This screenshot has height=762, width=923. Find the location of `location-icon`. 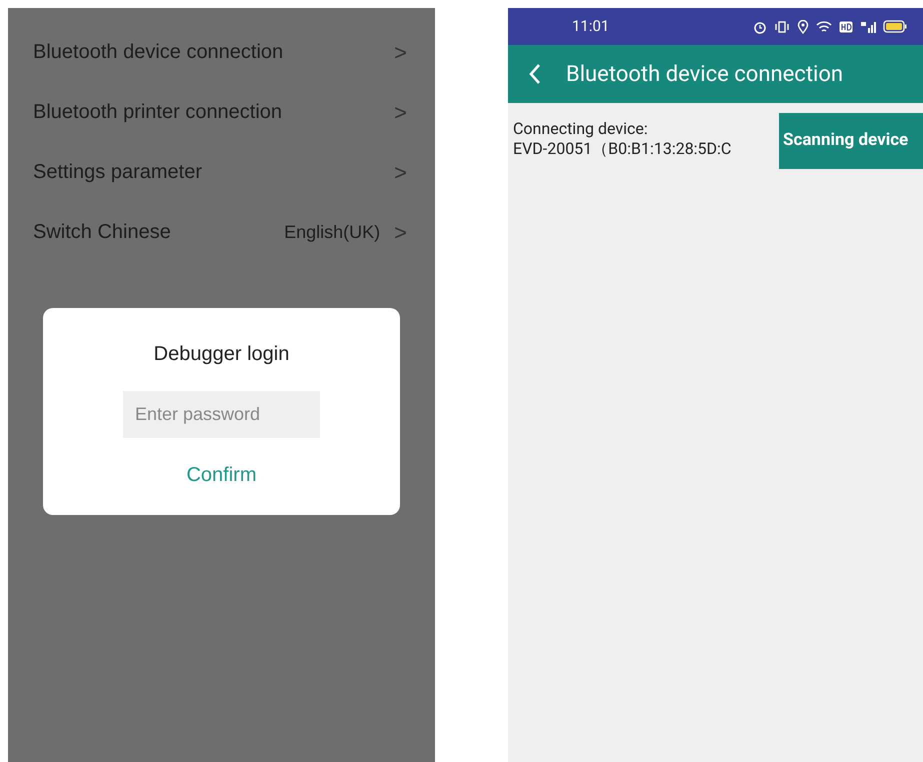

location-icon is located at coordinates (803, 27).